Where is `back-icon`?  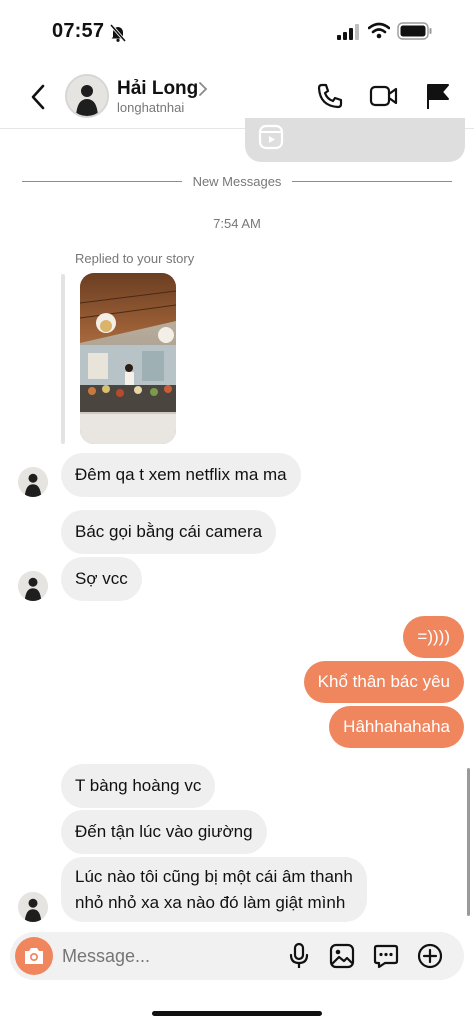
back-icon is located at coordinates (38, 97).